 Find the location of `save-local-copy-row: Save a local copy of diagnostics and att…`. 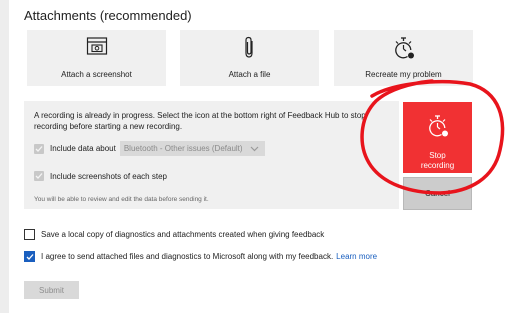

save-local-copy-row: Save a local copy of diagnostics and att… is located at coordinates (174, 234).